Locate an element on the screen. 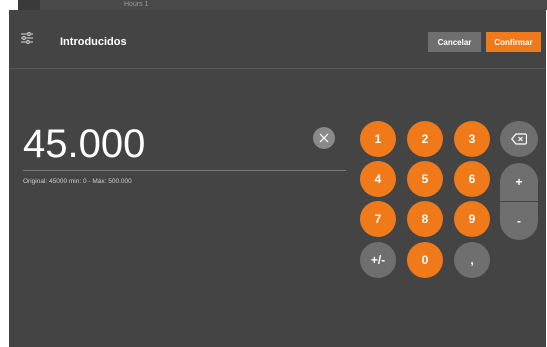  close-icon is located at coordinates (324, 138).